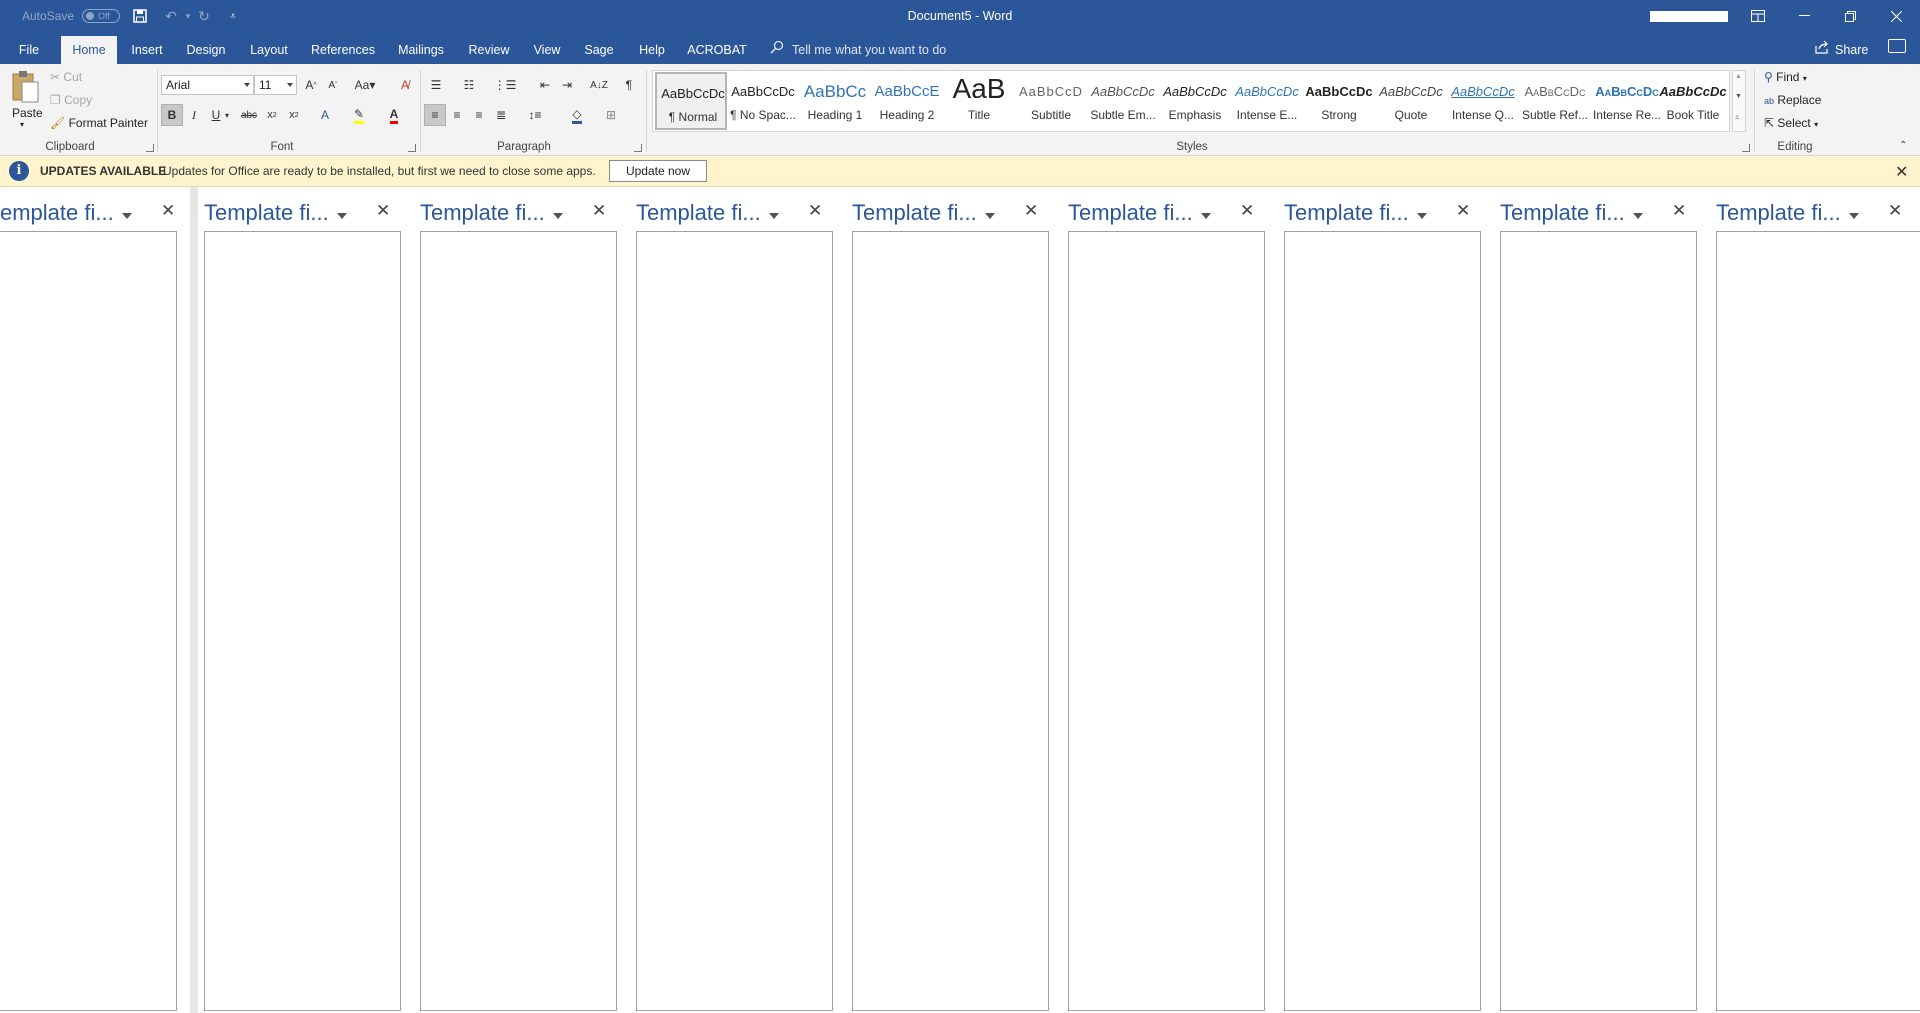 The image size is (1920, 1013). What do you see at coordinates (457, 115) in the screenshot?
I see `align-center-icon: ≡` at bounding box center [457, 115].